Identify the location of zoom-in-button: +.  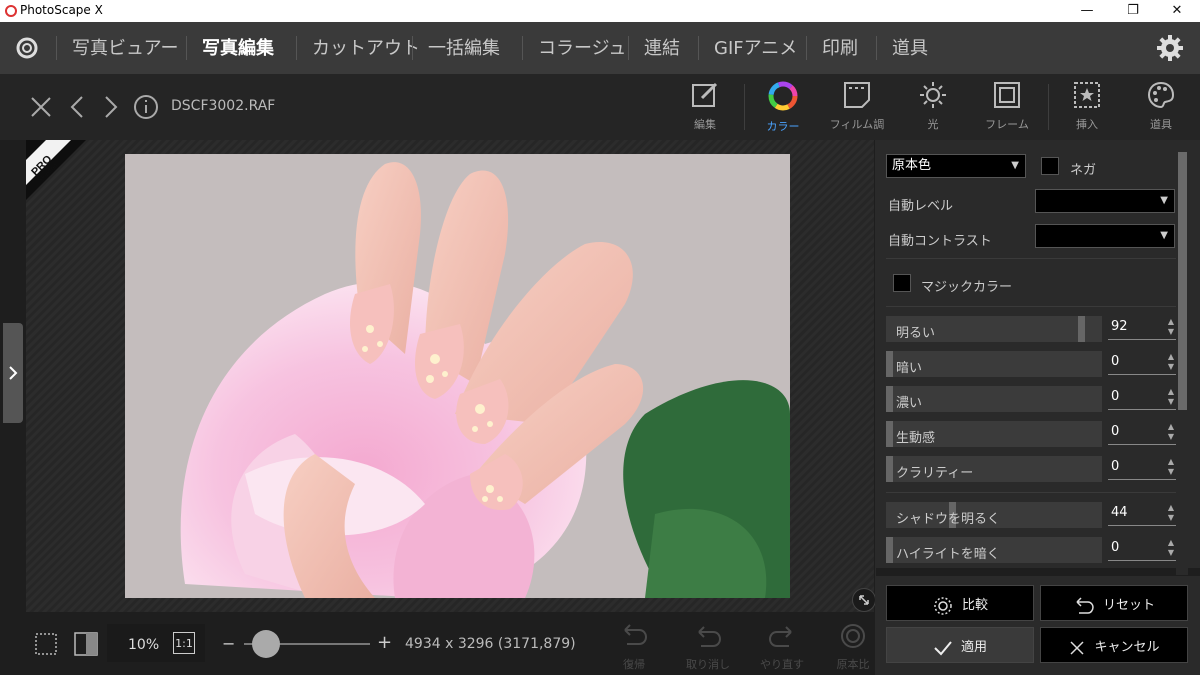
(384, 642).